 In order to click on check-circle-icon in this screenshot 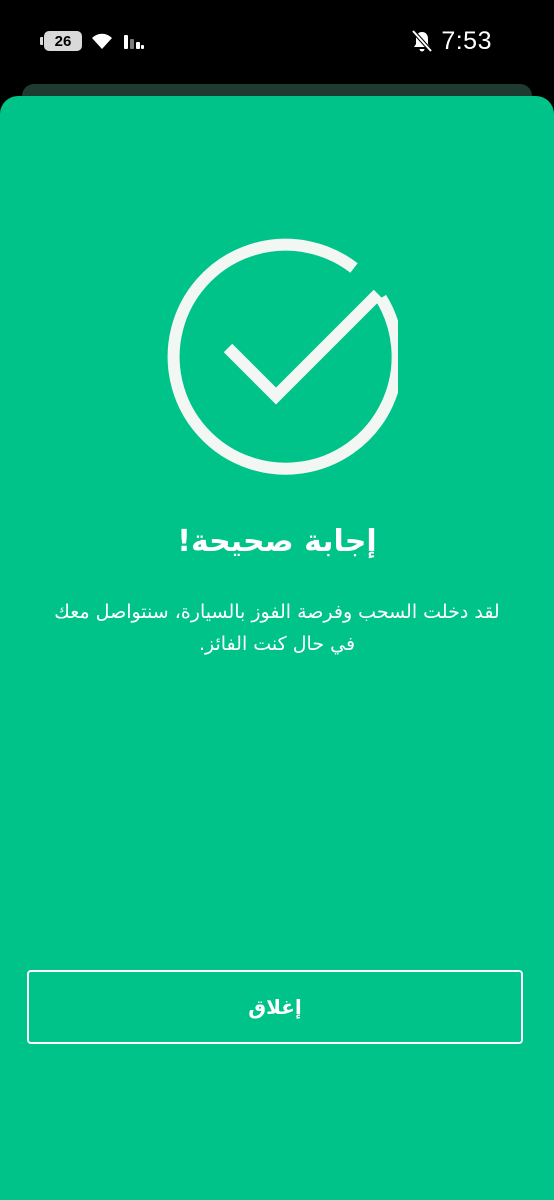, I will do `click(281, 356)`.